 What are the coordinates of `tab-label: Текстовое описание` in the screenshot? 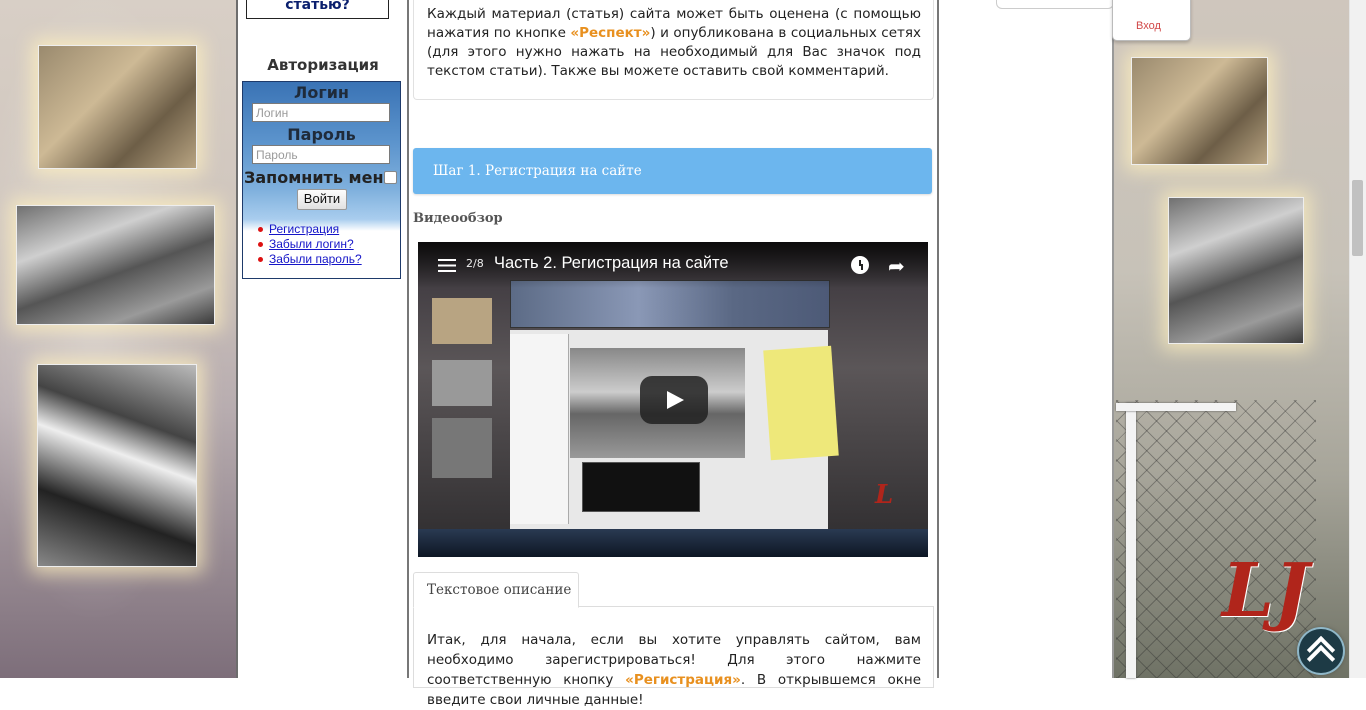 It's located at (499, 590).